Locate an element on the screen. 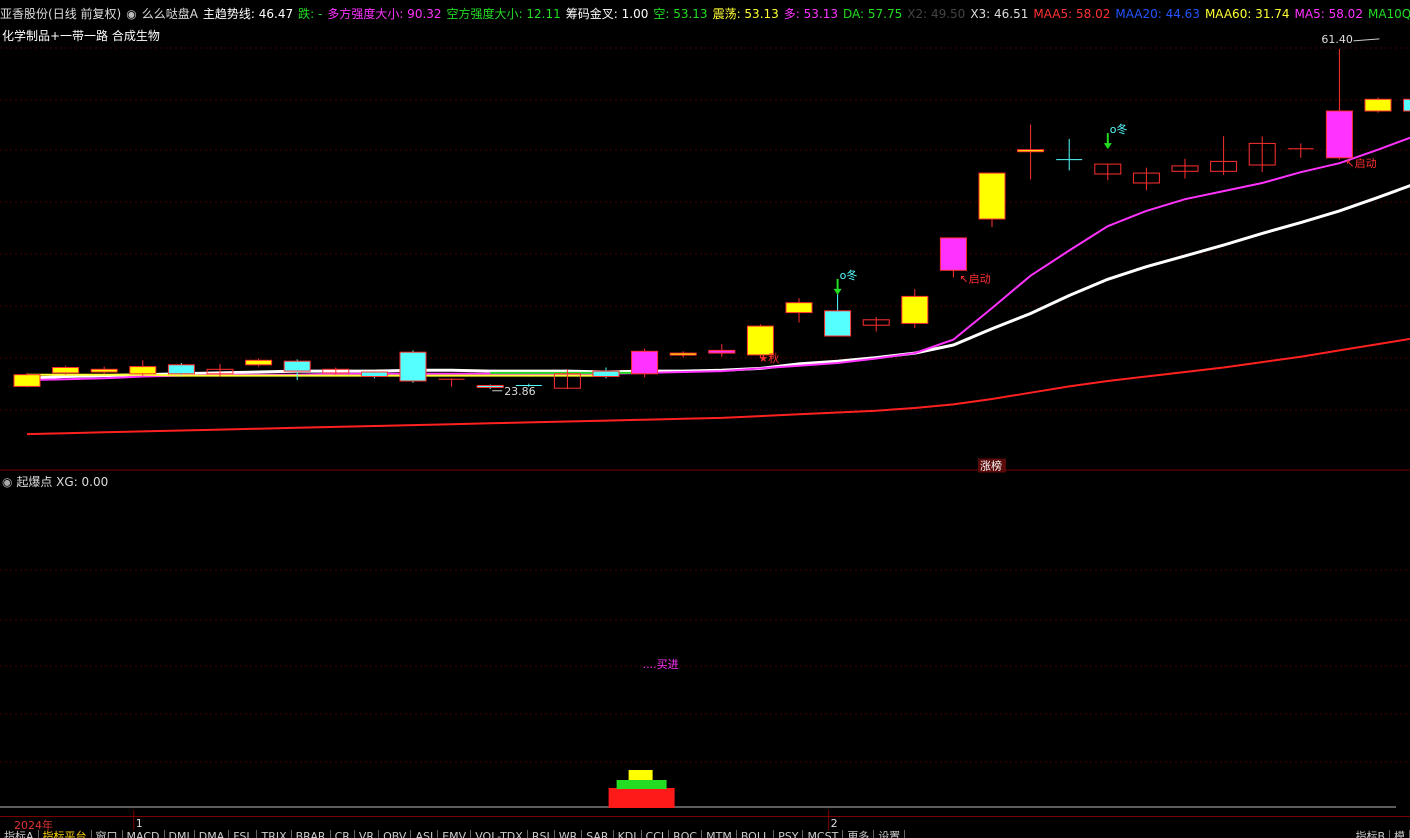 The image size is (1410, 838). tab-3: MACD is located at coordinates (144, 834).